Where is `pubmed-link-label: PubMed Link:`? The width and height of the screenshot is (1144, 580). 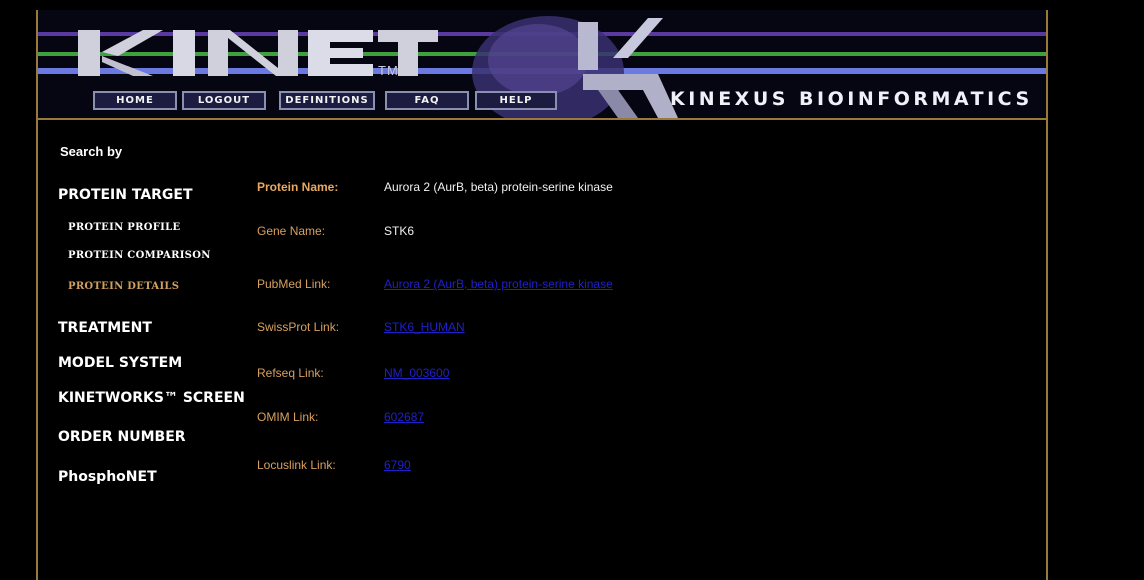
pubmed-link-label: PubMed Link: is located at coordinates (294, 284).